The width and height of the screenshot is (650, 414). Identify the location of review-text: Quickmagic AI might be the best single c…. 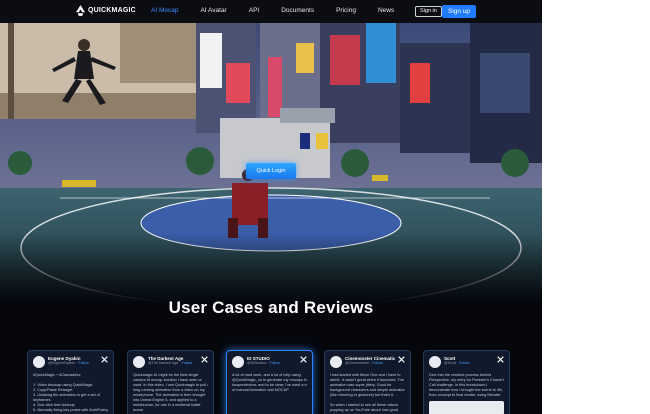
(170, 392).